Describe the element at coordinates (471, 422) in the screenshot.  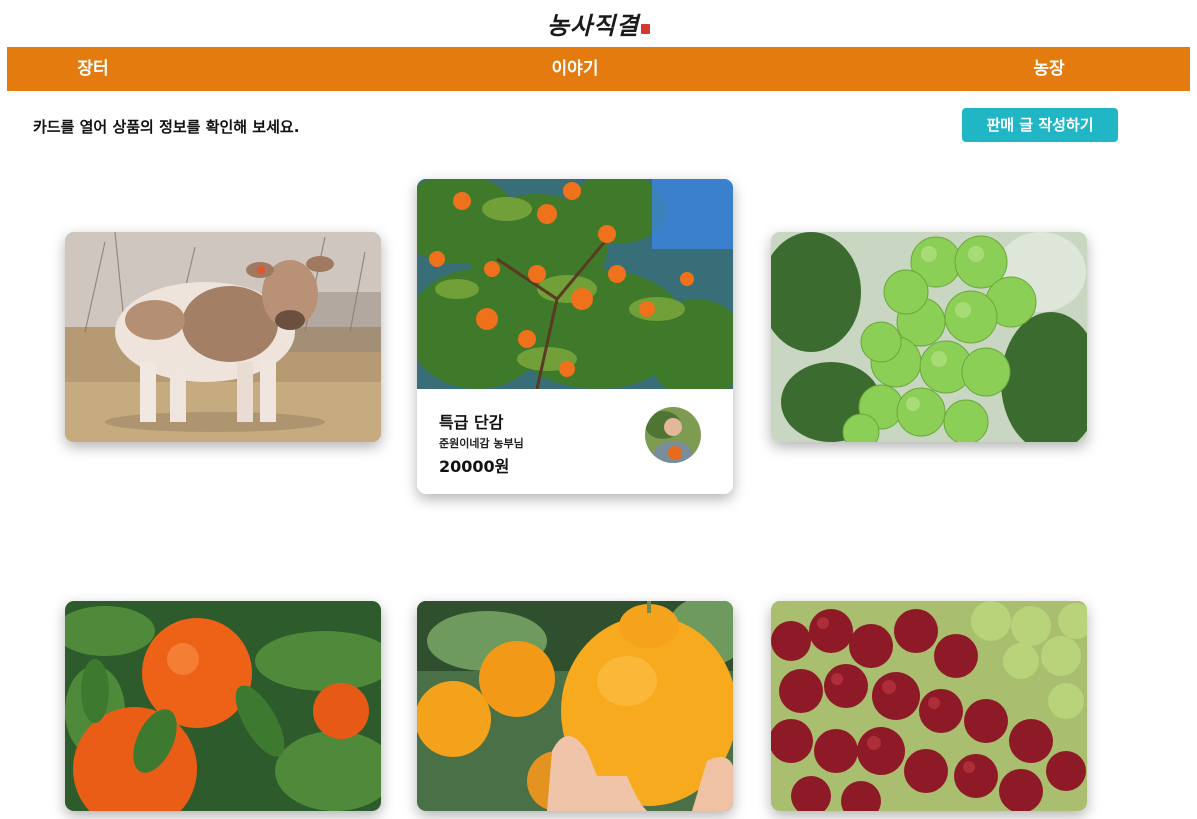
I see `product-title: 특급 단감` at that location.